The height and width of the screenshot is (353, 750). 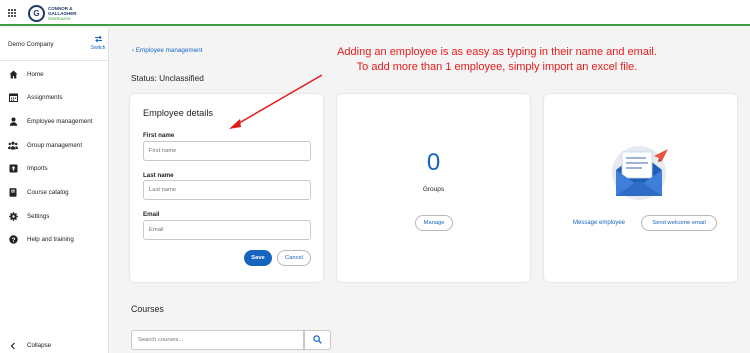 What do you see at coordinates (54, 216) in the screenshot?
I see `sidebar-item-settings: Settings` at bounding box center [54, 216].